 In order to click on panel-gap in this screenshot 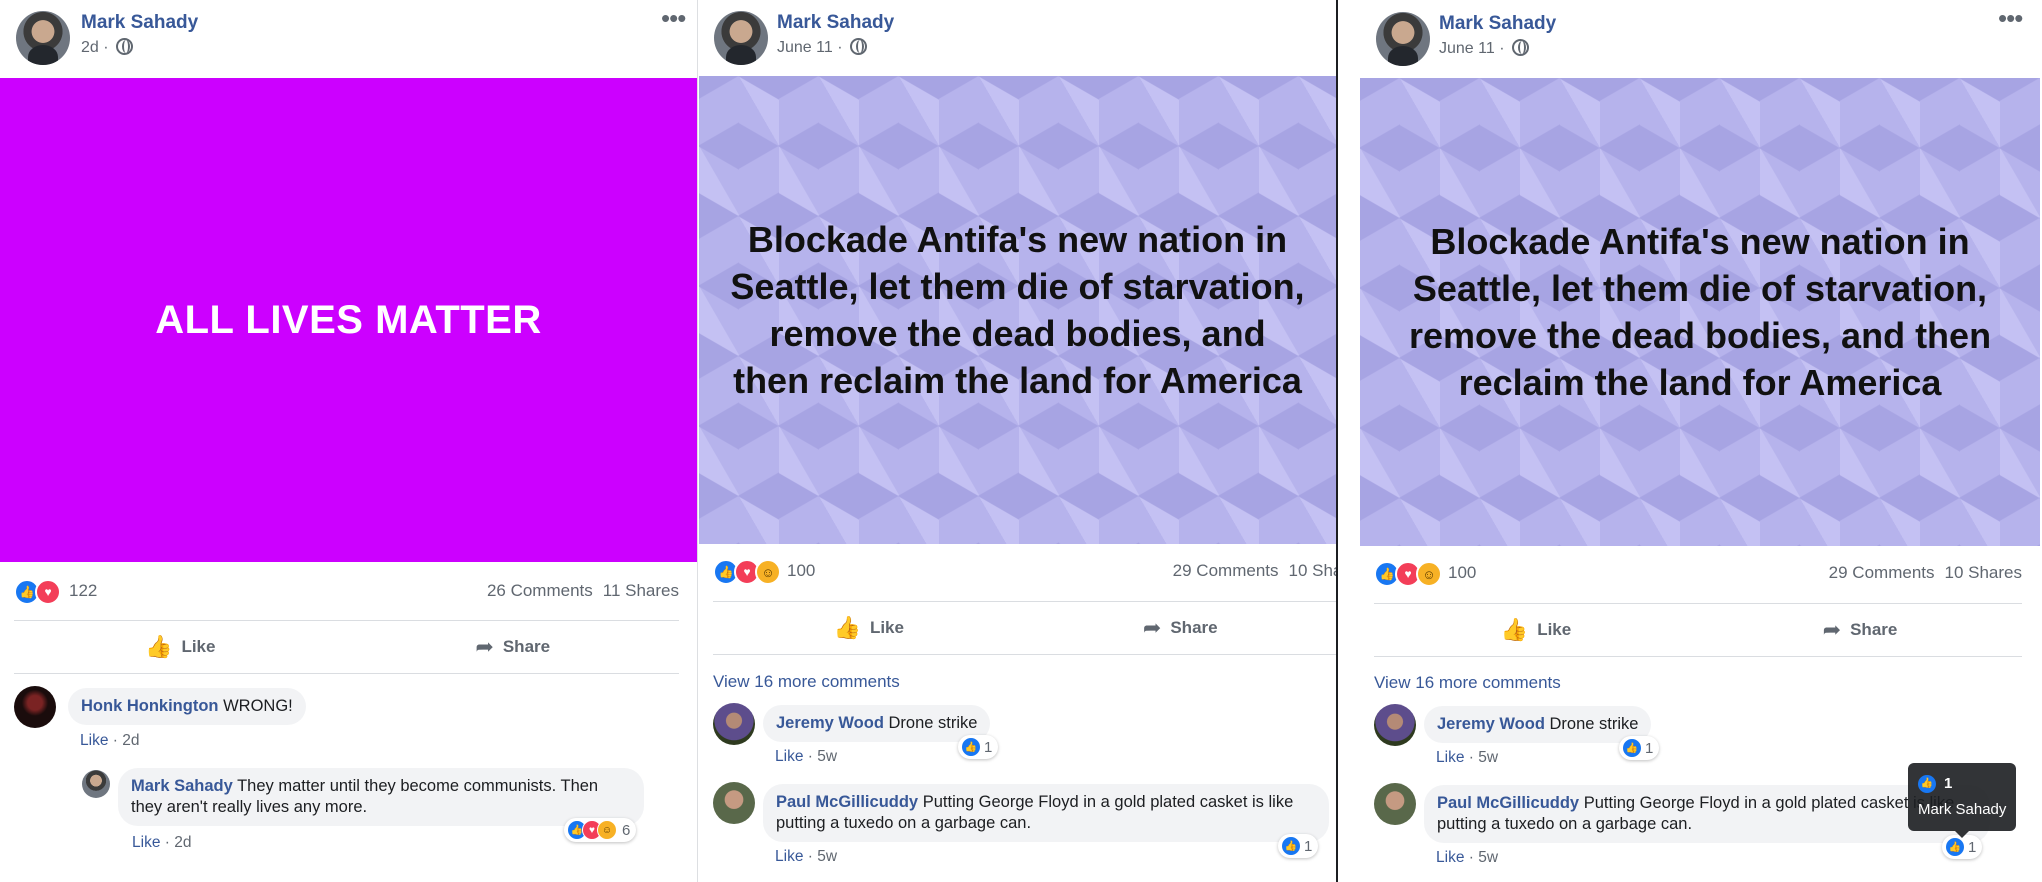, I will do `click(1349, 441)`.